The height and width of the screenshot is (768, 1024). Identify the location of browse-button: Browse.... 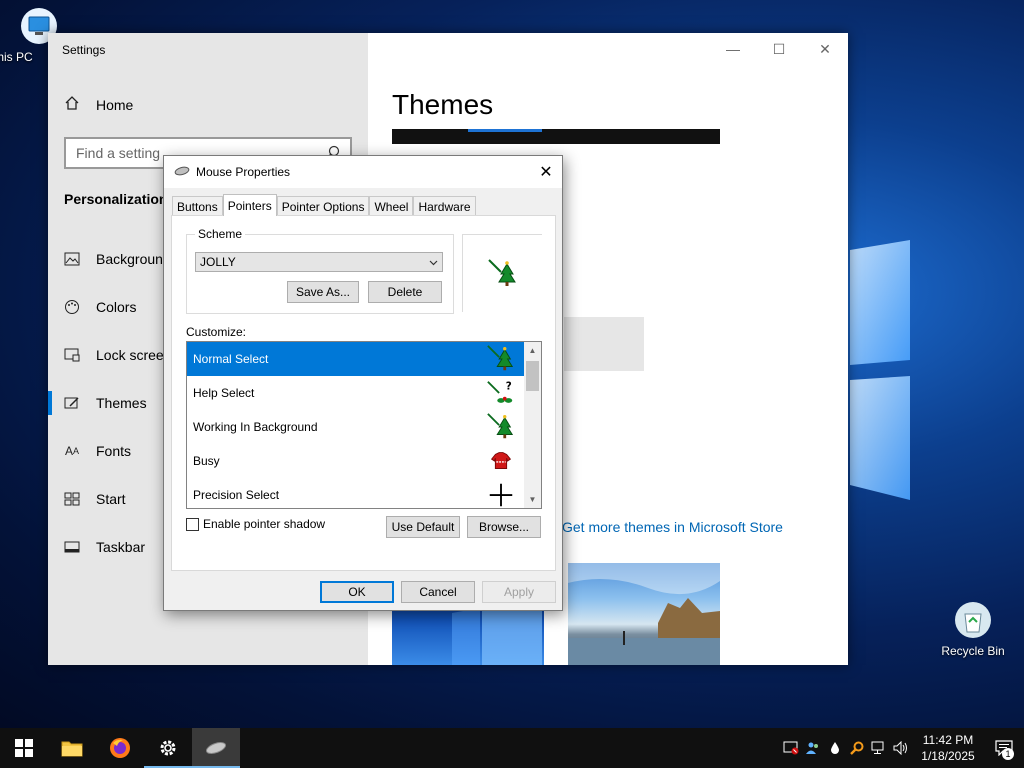
(504, 527).